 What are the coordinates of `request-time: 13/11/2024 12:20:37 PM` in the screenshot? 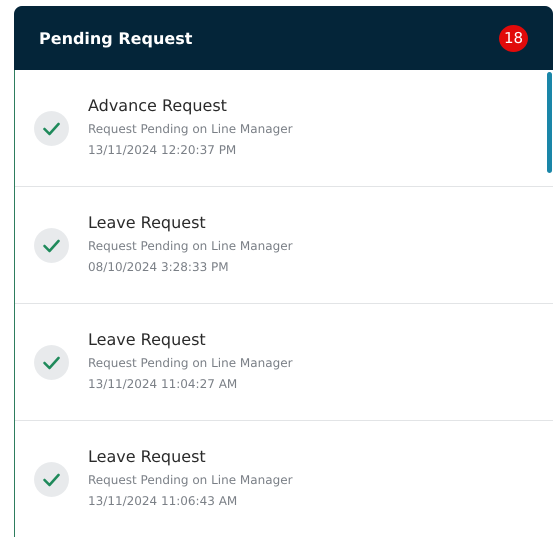 It's located at (163, 149).